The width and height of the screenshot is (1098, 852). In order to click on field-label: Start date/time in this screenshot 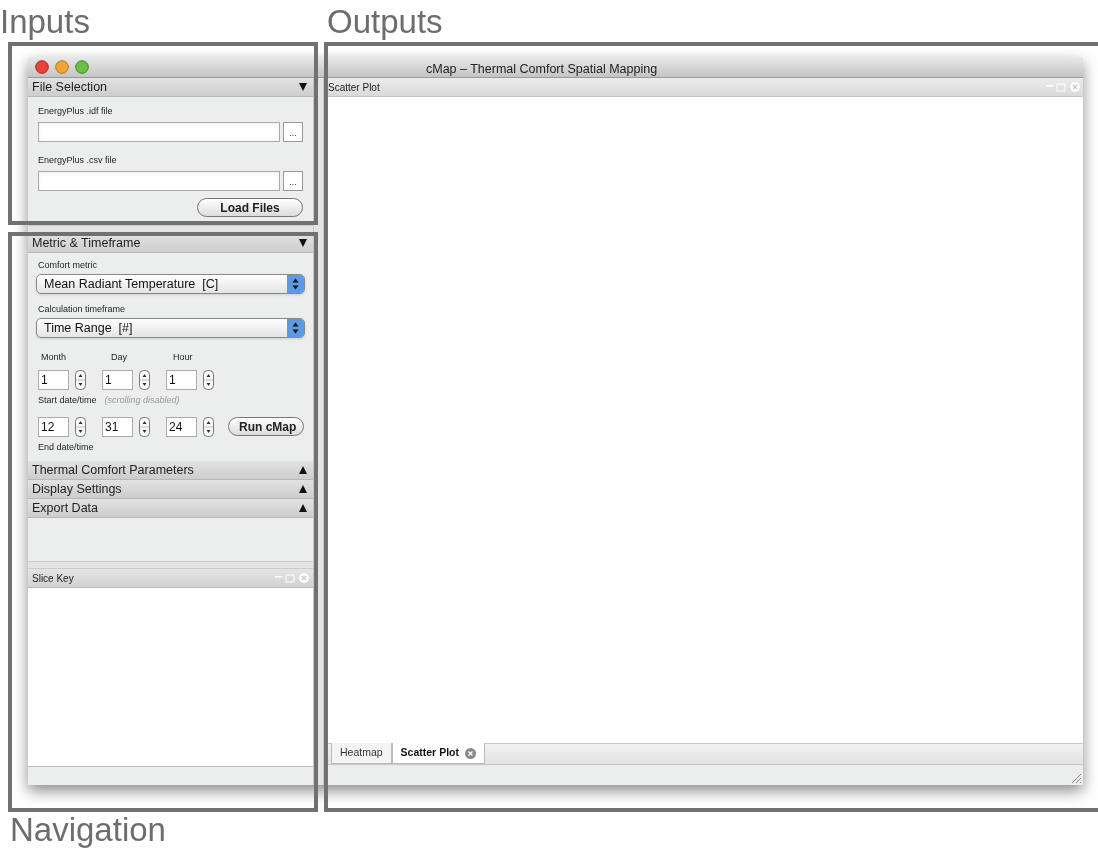, I will do `click(67, 400)`.